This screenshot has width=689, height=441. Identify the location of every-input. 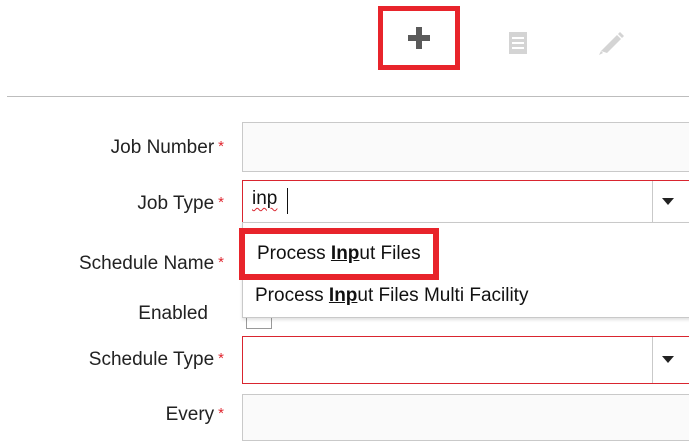
(465, 417).